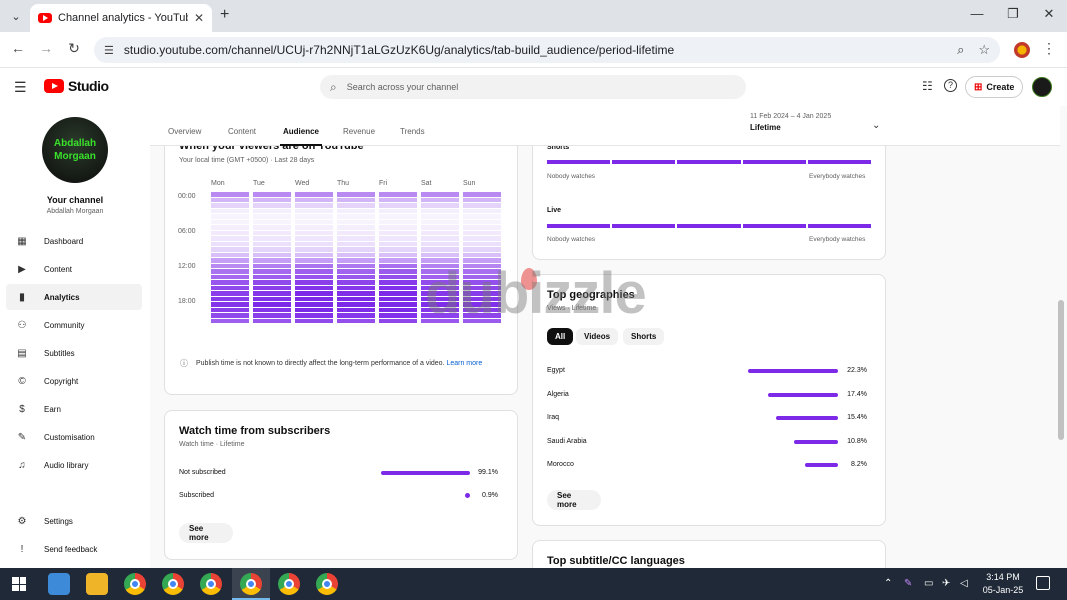 The width and height of the screenshot is (1067, 600). I want to click on geo-country-label: Iraq, so click(553, 417).